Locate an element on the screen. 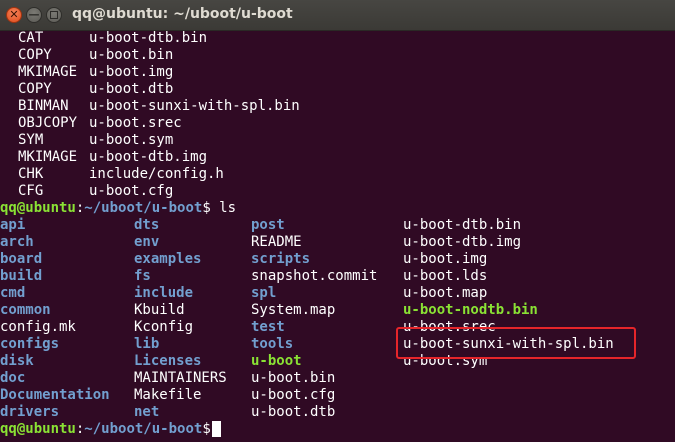 The height and width of the screenshot is (442, 675). build-step-target: u-boot-dtb.img is located at coordinates (148, 157).